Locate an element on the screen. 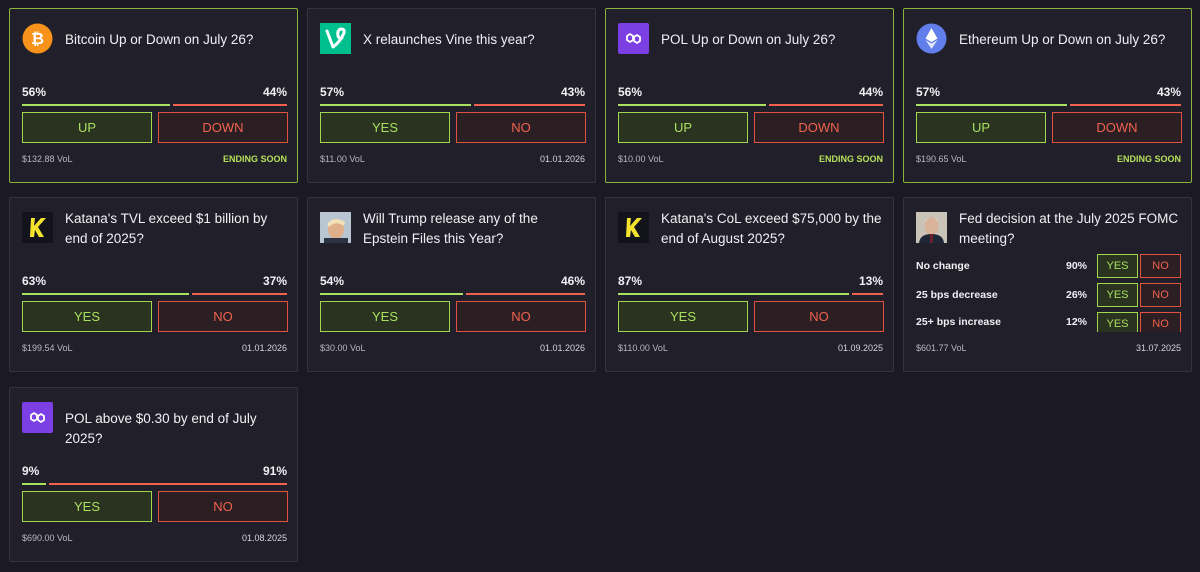 The width and height of the screenshot is (1200, 572). yes-percent: 57% is located at coordinates (332, 92).